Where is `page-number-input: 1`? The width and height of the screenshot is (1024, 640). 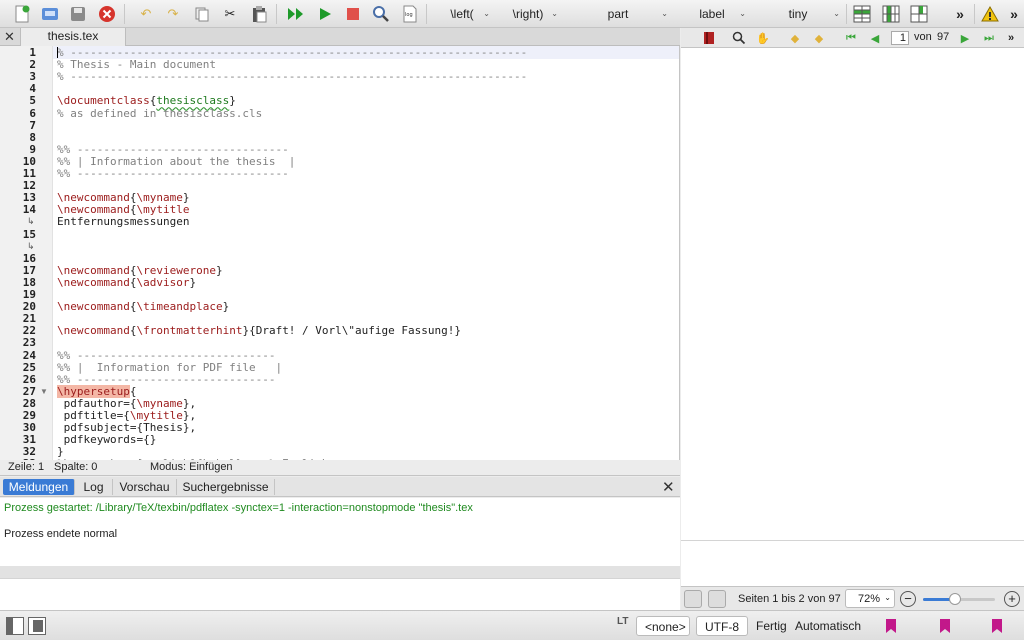 page-number-input: 1 is located at coordinates (900, 38).